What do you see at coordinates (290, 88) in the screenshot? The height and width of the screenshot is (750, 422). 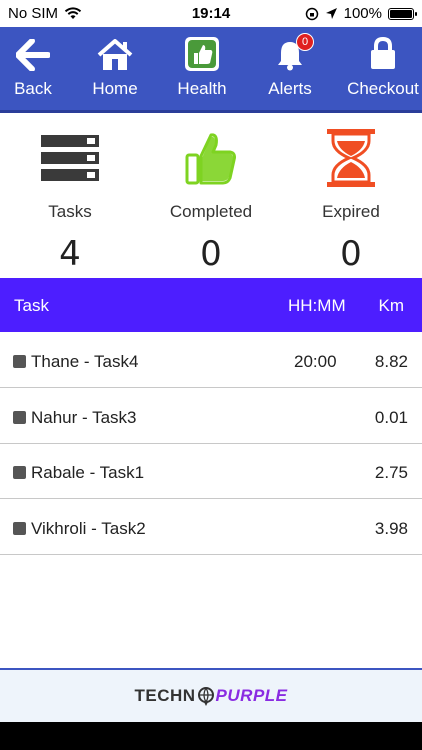 I see `nav-alerts-label: Alerts` at bounding box center [290, 88].